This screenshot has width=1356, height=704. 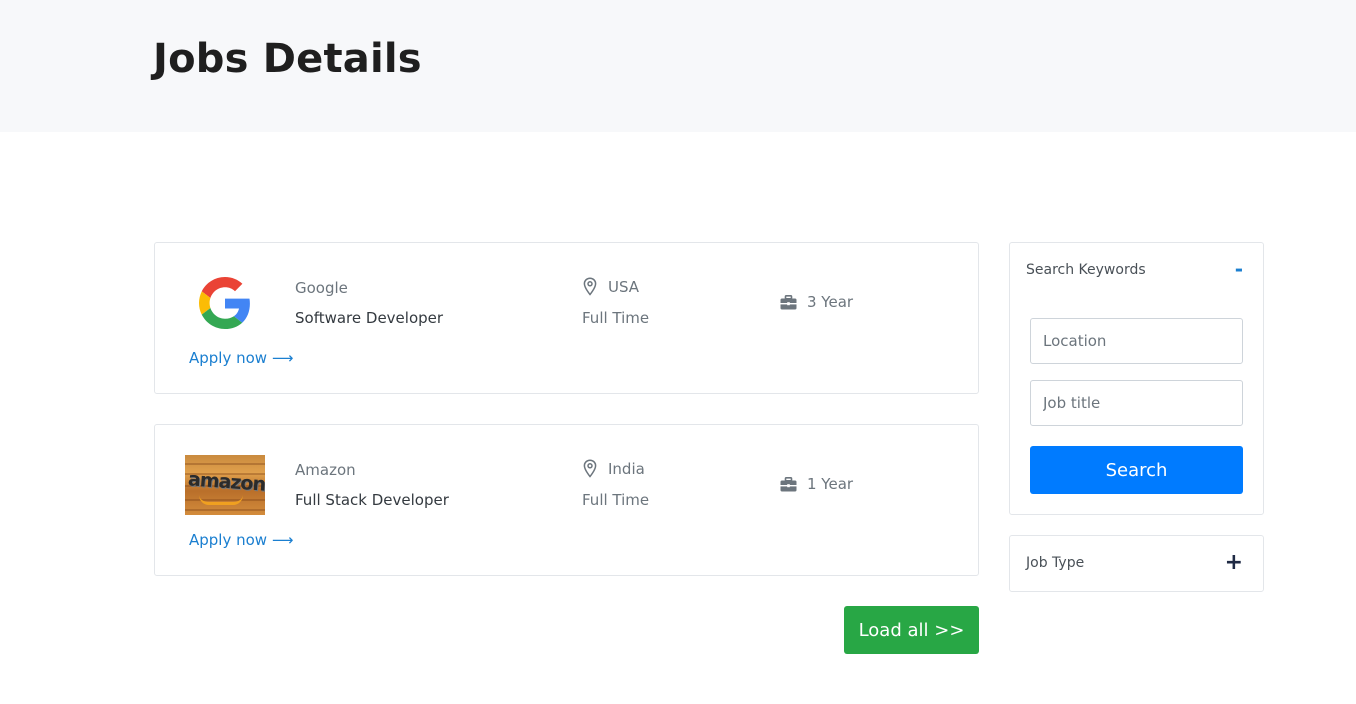 I want to click on google-logo, so click(x=225, y=303).